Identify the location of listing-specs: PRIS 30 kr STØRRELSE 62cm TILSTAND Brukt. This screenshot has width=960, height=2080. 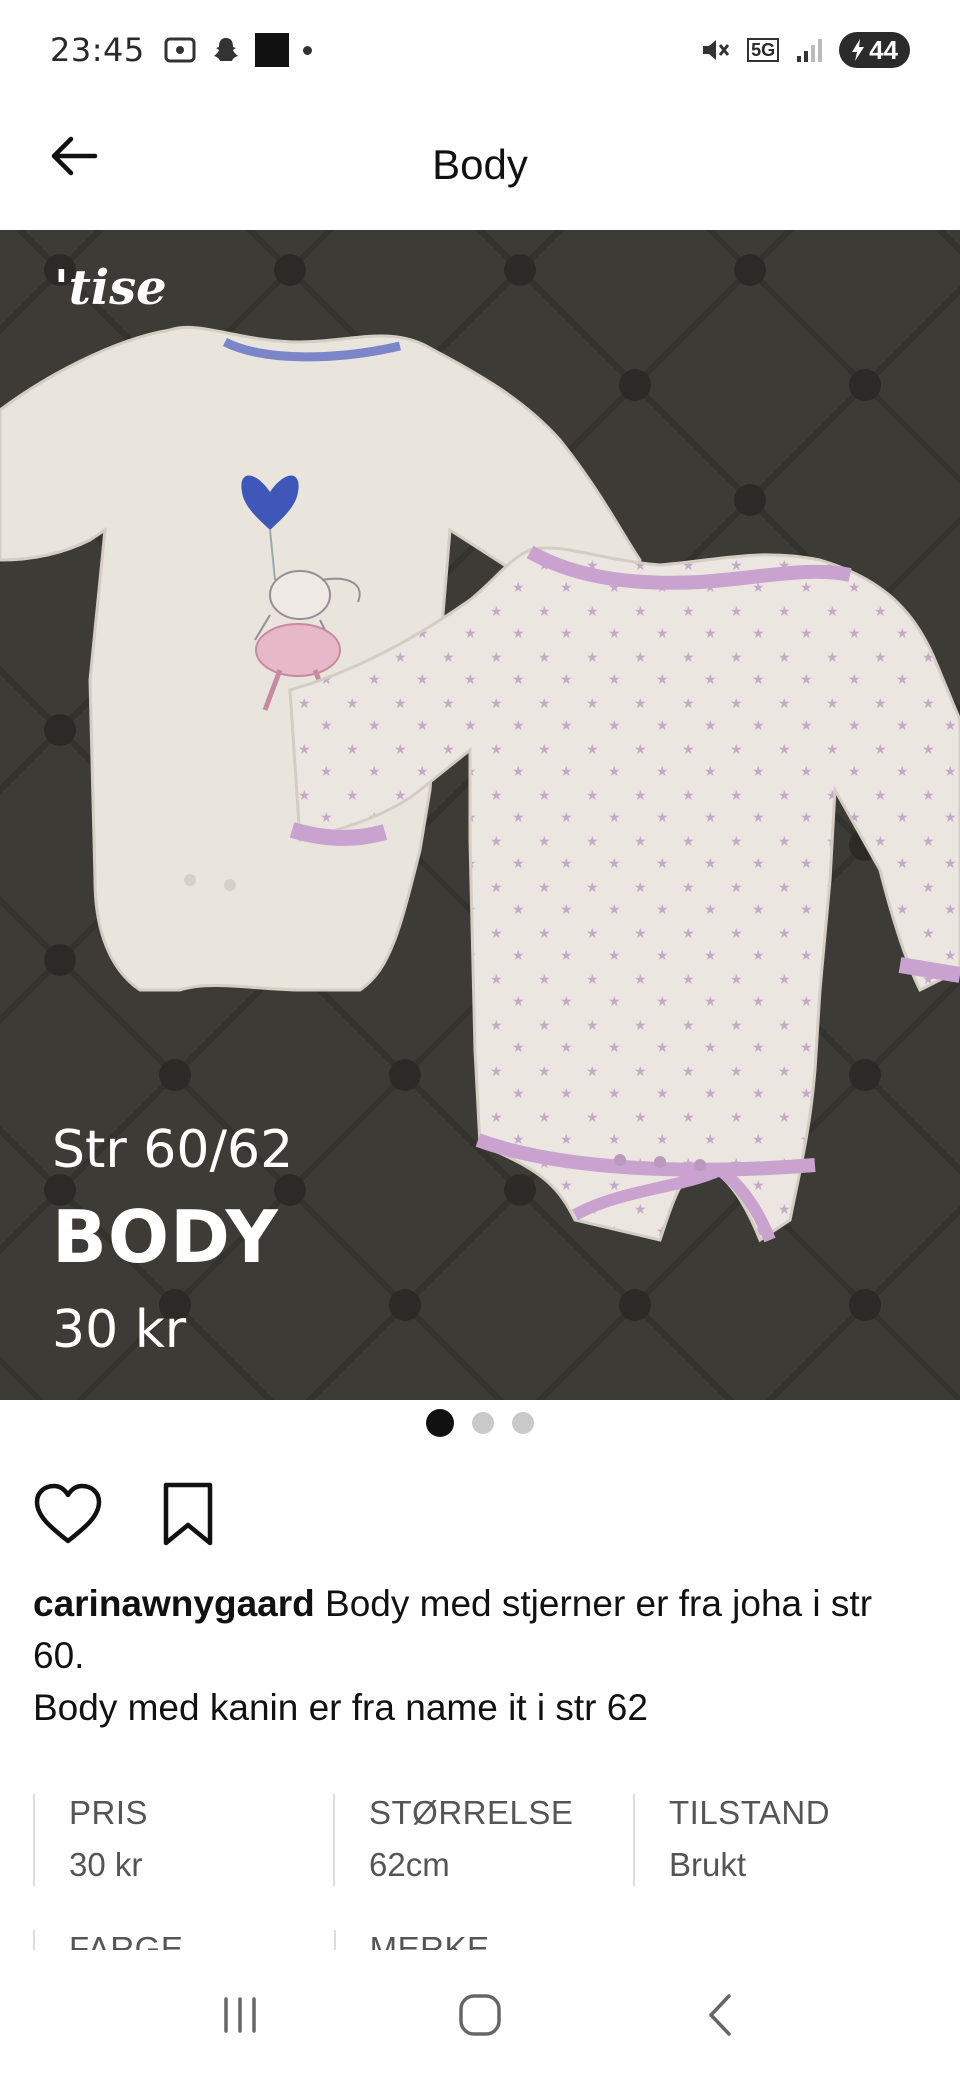
(483, 1840).